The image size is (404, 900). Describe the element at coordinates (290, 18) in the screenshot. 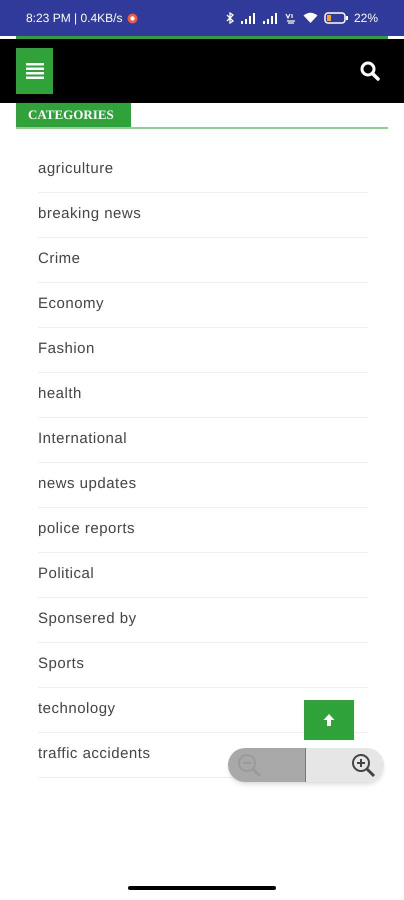

I see `vowifi-icon` at that location.